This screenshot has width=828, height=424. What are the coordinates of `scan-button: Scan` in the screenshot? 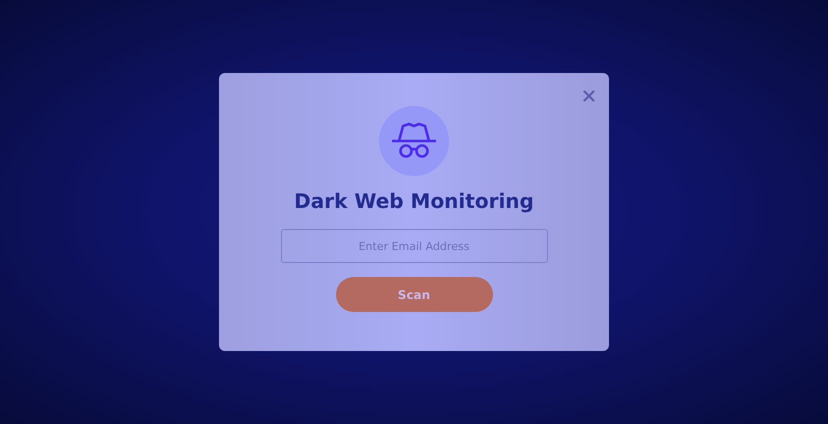 It's located at (414, 294).